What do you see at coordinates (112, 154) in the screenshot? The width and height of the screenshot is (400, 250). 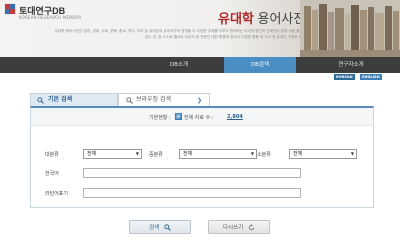 I see `major-category-select: 전체 ▼` at bounding box center [112, 154].